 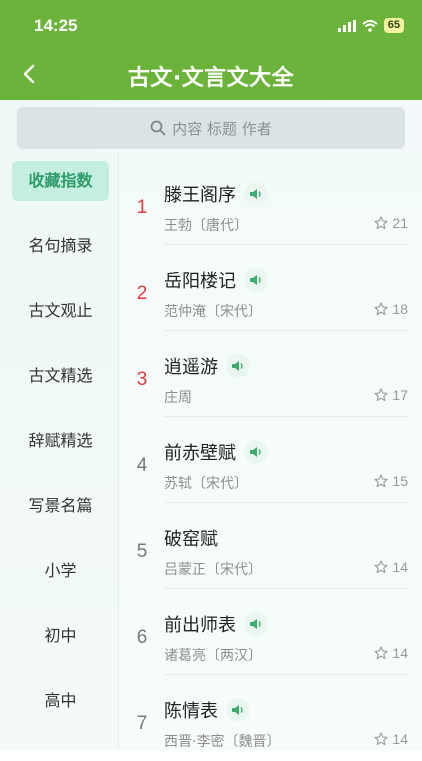 I want to click on favorite-count-value: 18, so click(x=400, y=309).